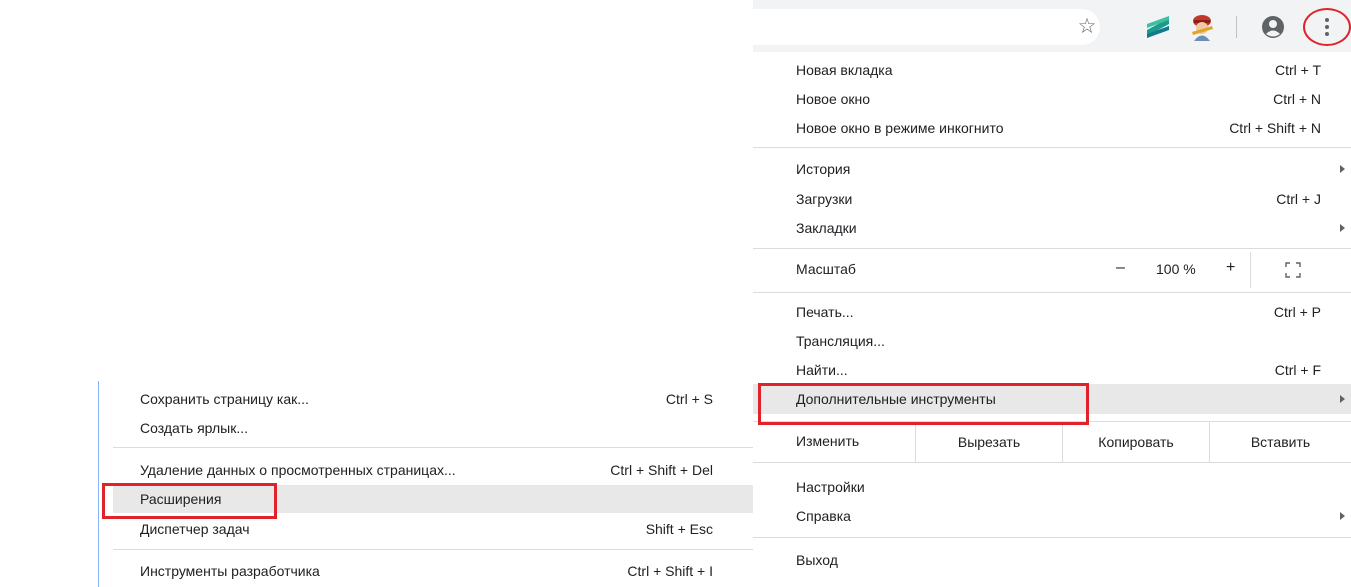 Image resolution: width=1351 pixels, height=587 pixels. What do you see at coordinates (433, 529) in the screenshot?
I see `menu-item-task-manager: Диспетчер задач Shift + Esc` at bounding box center [433, 529].